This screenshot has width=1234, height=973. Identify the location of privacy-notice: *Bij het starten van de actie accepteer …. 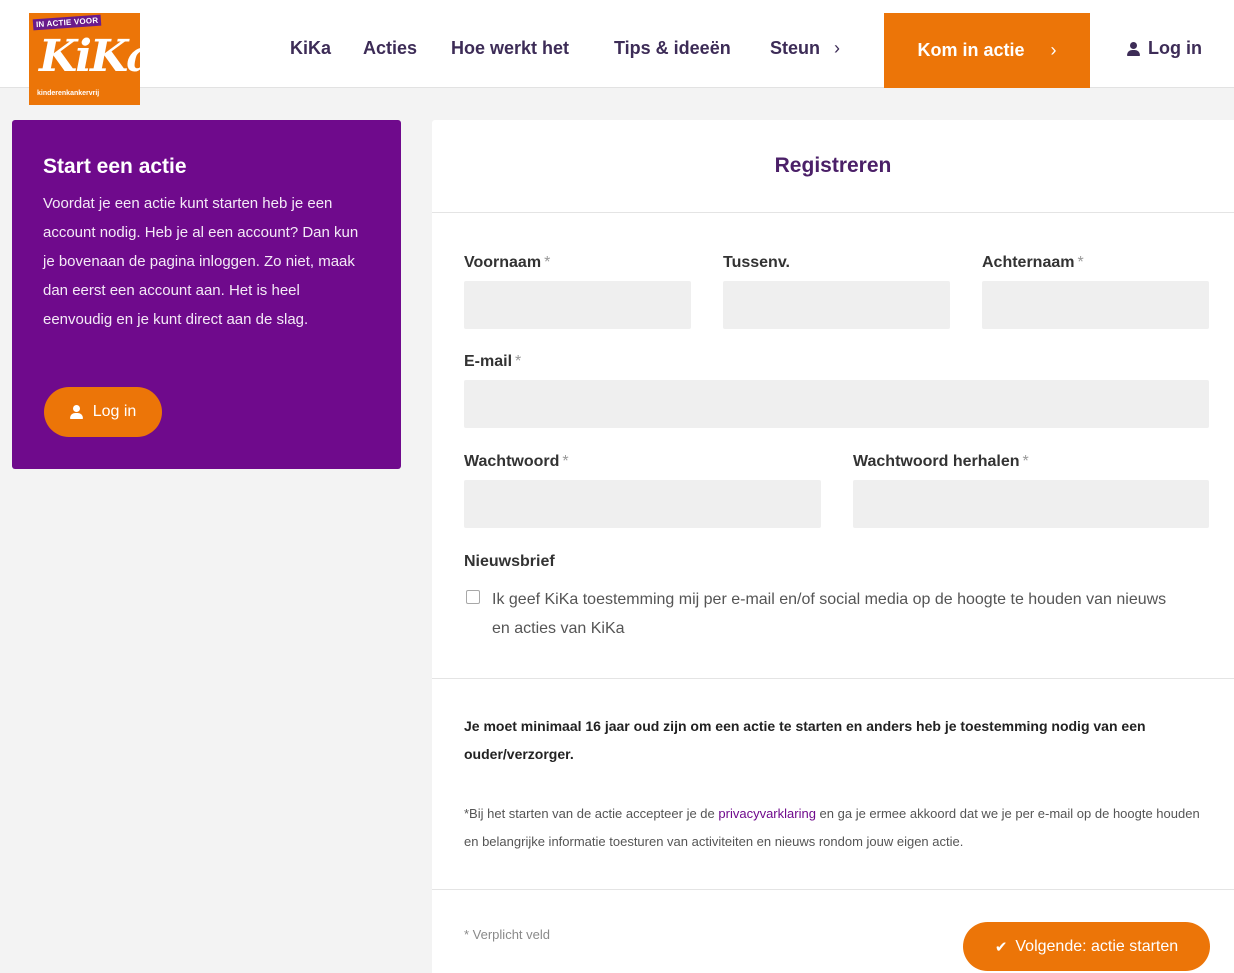
(834, 828).